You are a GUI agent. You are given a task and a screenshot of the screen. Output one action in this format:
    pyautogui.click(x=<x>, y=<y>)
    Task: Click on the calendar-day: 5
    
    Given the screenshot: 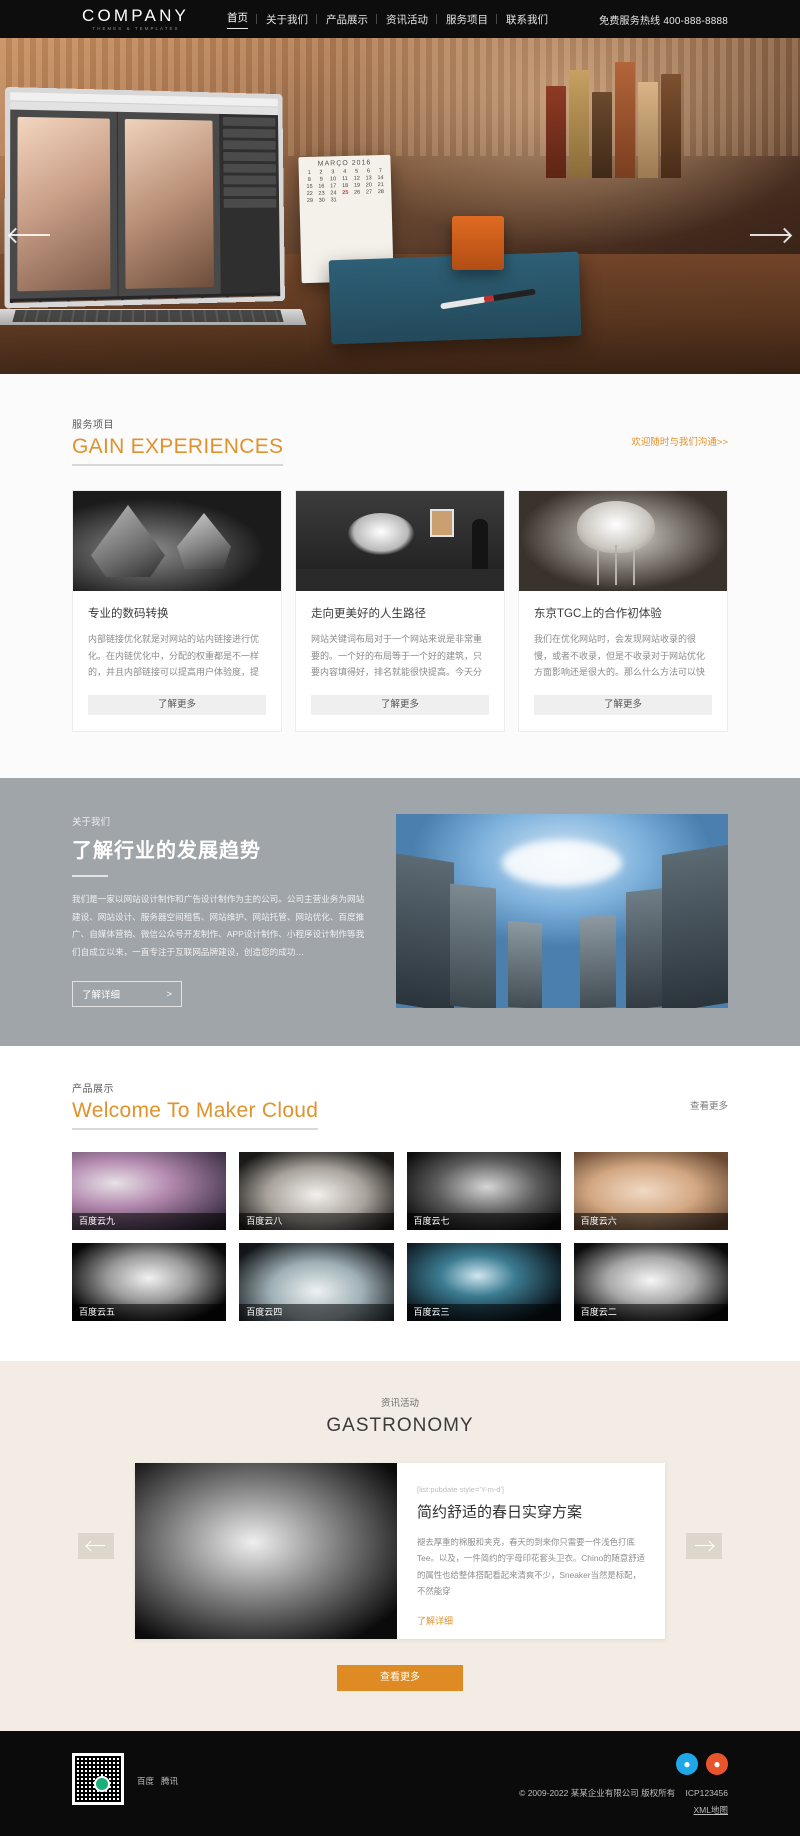 What is the action you would take?
    pyautogui.click(x=357, y=171)
    